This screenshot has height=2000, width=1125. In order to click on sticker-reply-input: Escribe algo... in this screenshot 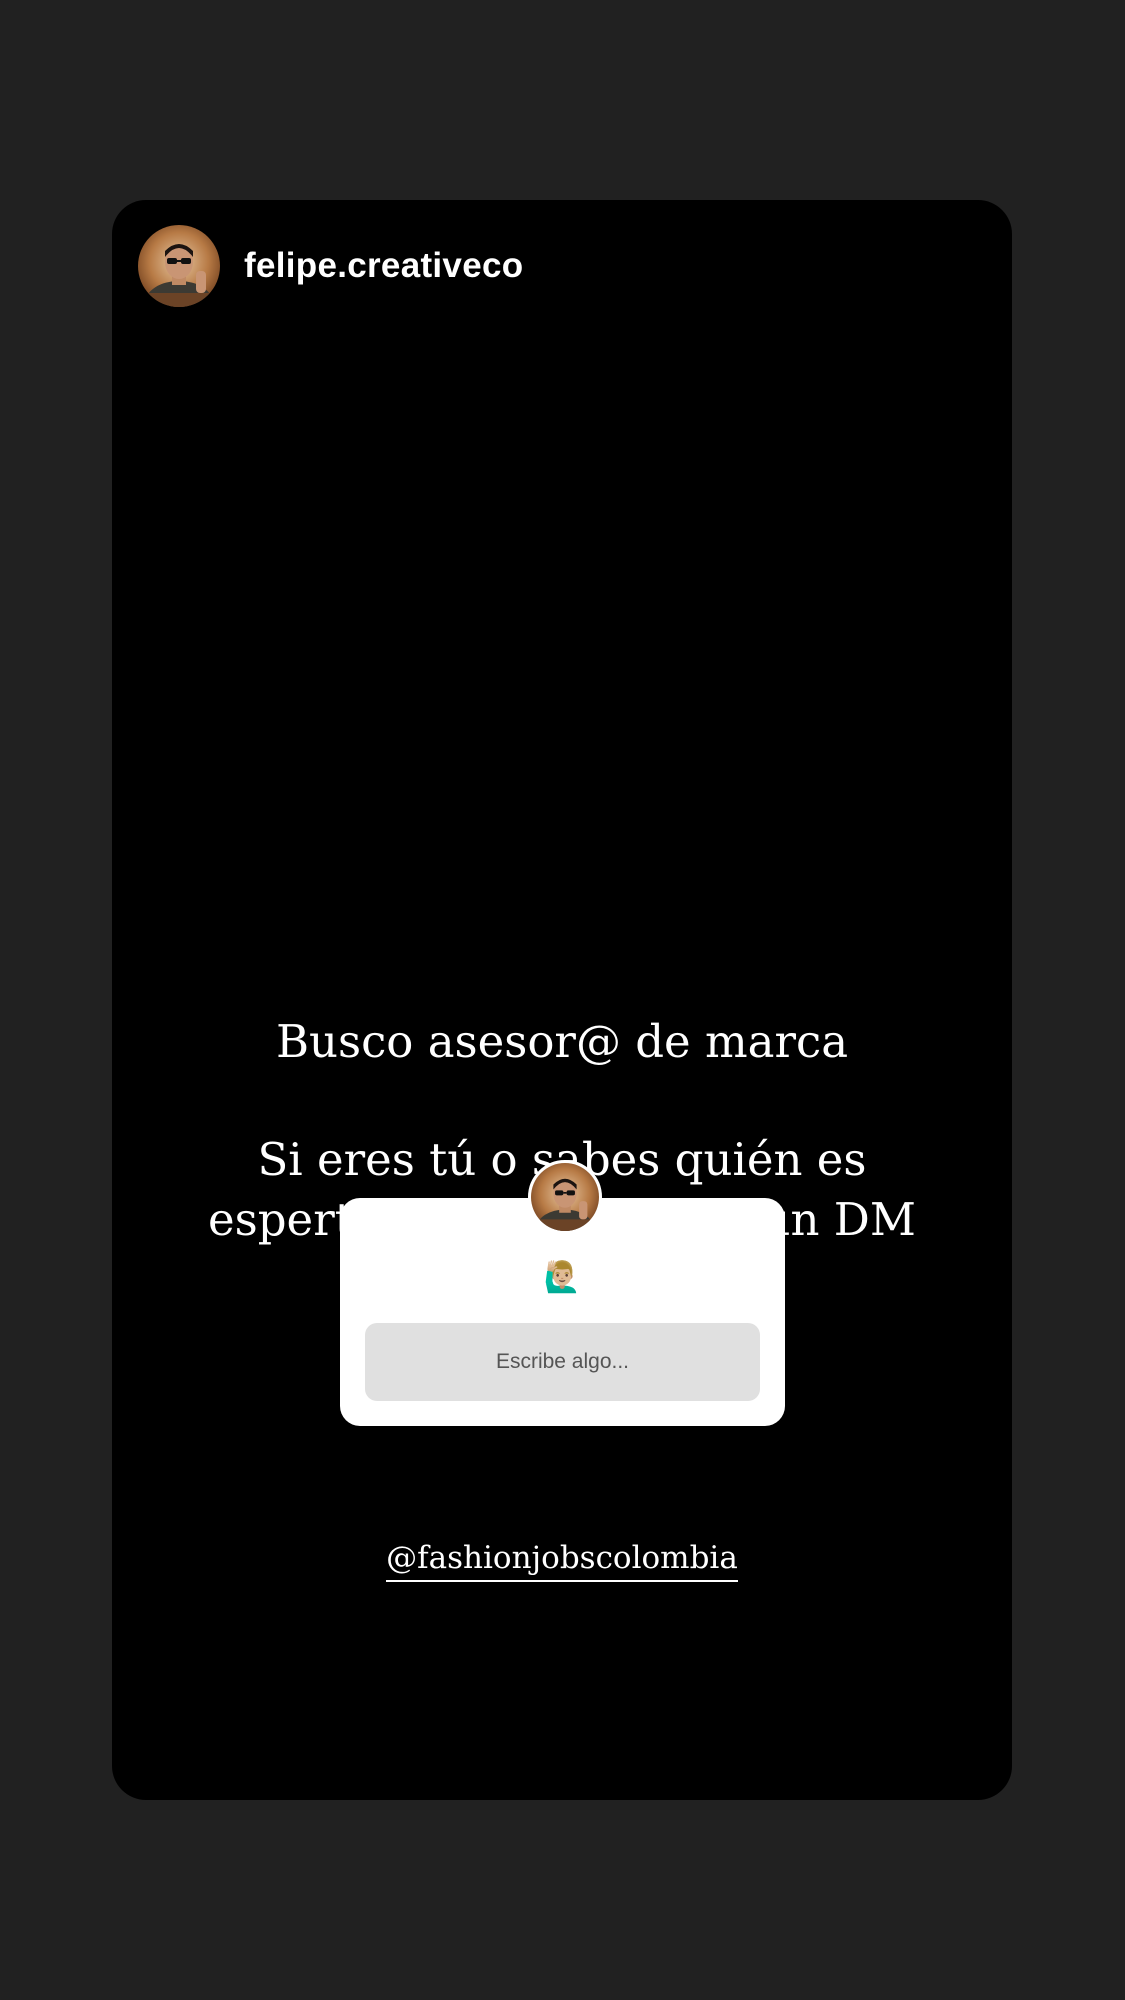, I will do `click(562, 1362)`.